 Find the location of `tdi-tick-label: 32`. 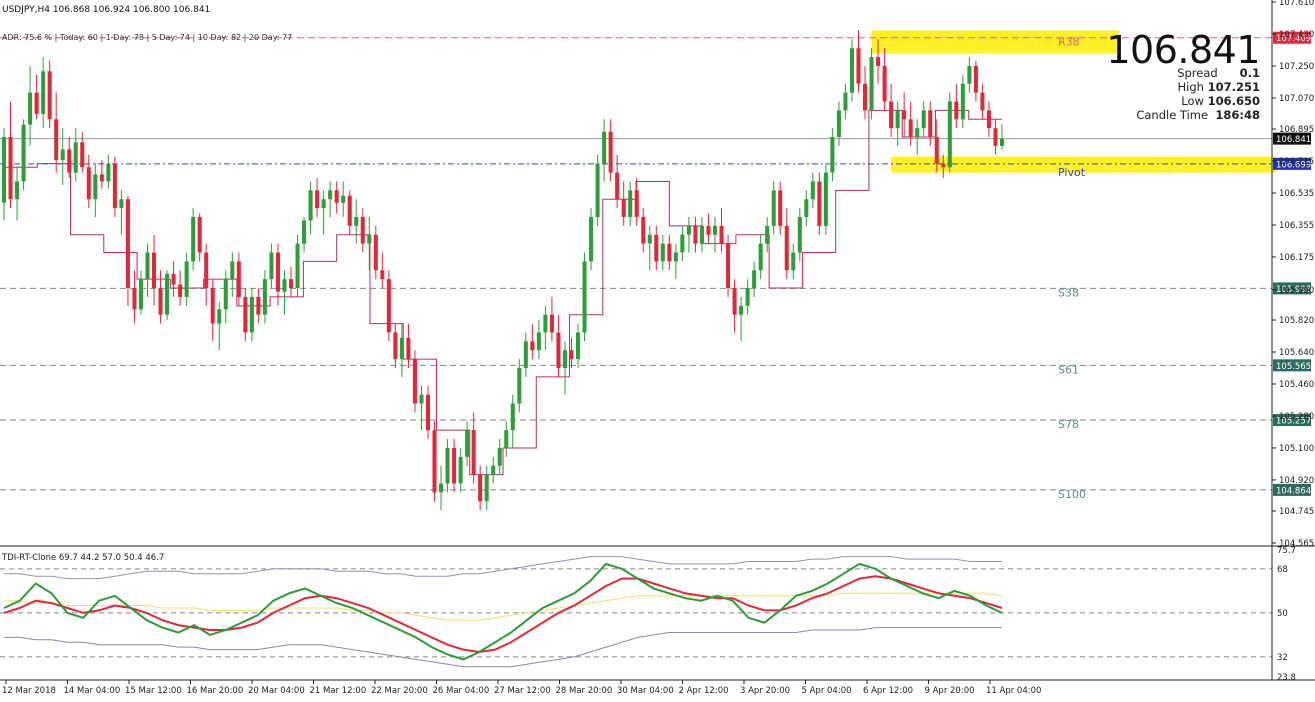

tdi-tick-label: 32 is located at coordinates (1282, 658).